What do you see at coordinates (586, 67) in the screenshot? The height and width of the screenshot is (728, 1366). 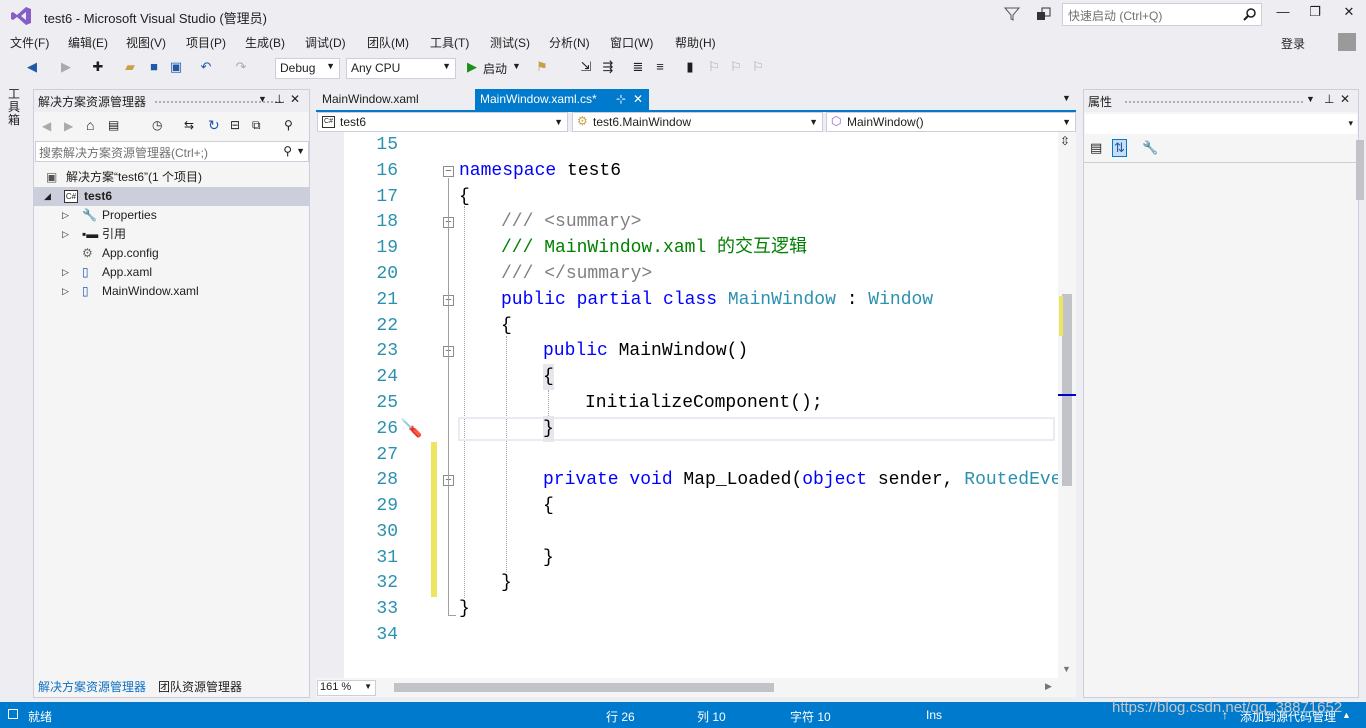 I see `step-icon: ⇲` at bounding box center [586, 67].